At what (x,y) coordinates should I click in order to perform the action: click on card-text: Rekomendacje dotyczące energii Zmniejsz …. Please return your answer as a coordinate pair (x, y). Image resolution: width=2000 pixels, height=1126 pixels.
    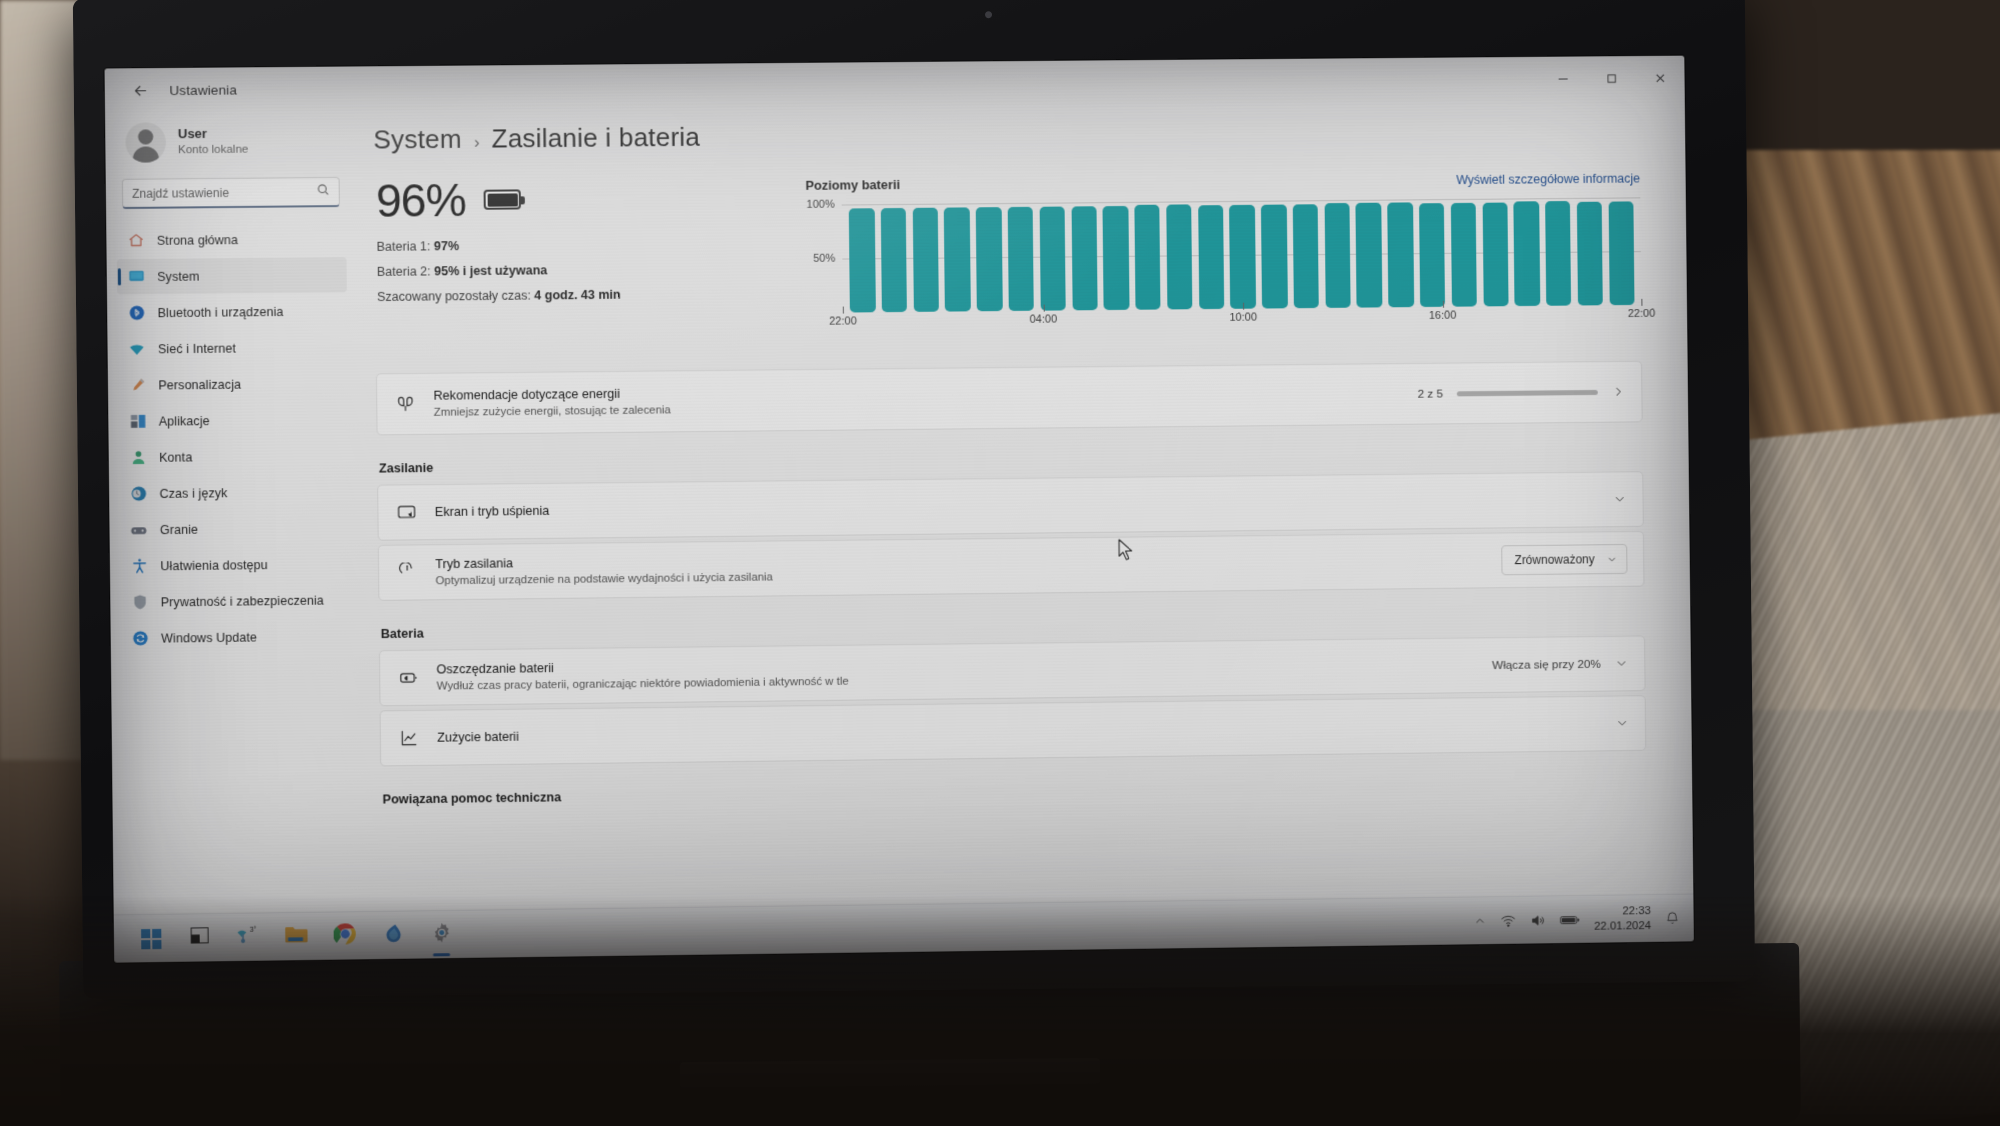
    Looking at the image, I should click on (917, 399).